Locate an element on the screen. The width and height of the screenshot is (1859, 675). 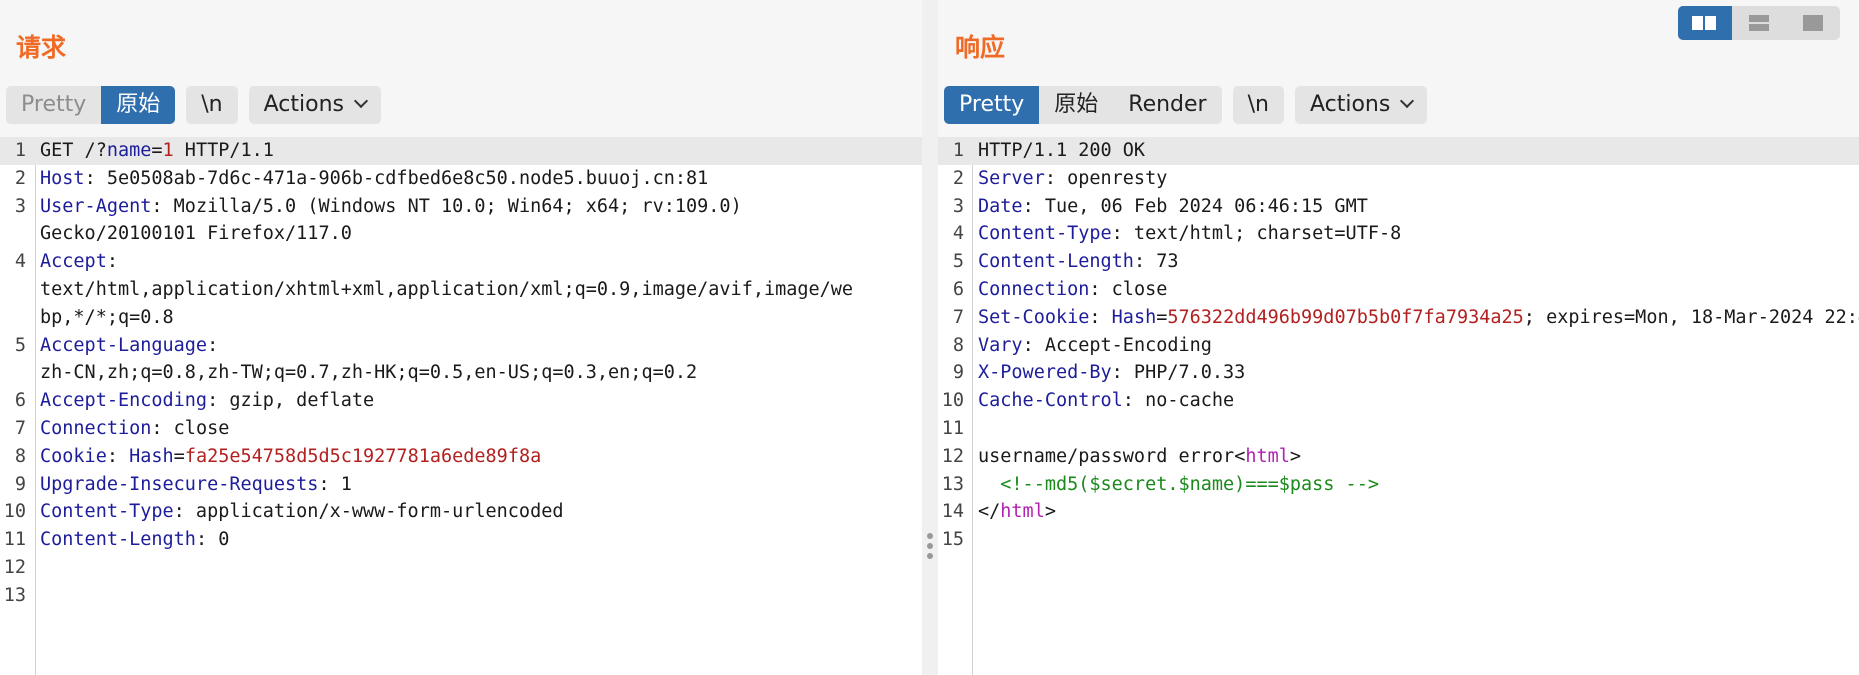
code-token: > is located at coordinates (1050, 512).